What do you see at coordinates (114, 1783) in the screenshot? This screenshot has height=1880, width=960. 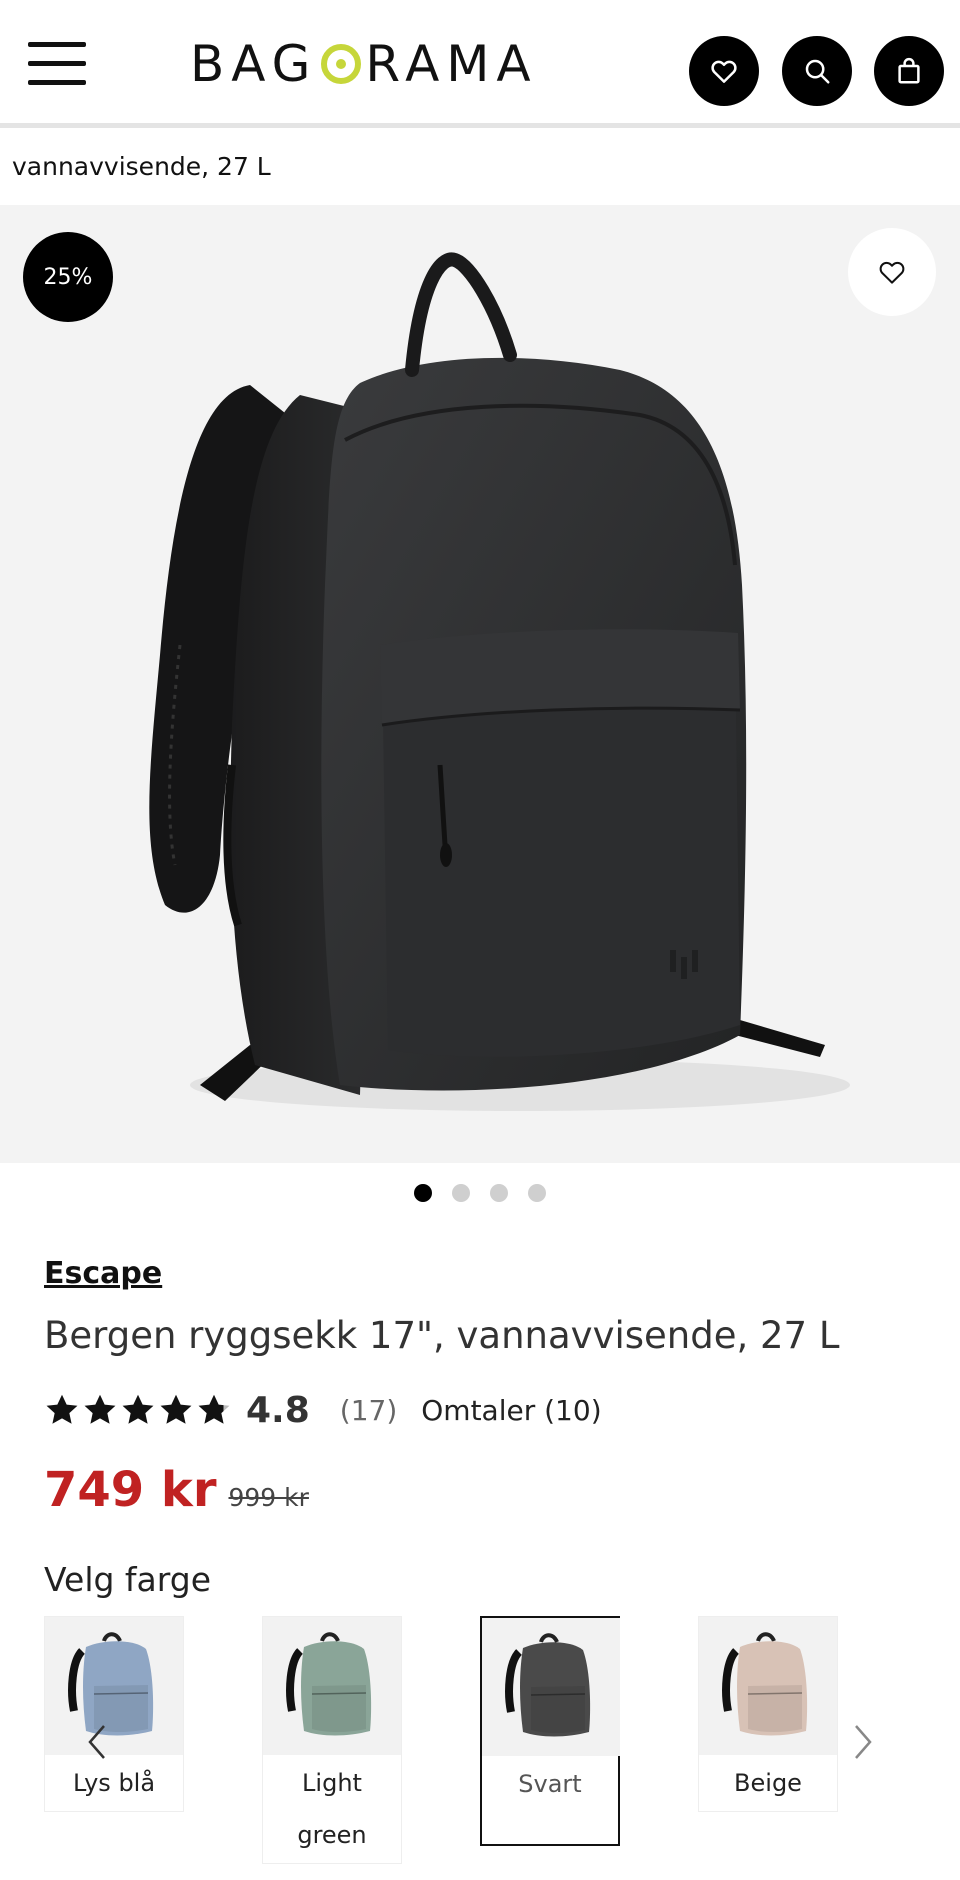 I see `swatch-label: Lys blå` at bounding box center [114, 1783].